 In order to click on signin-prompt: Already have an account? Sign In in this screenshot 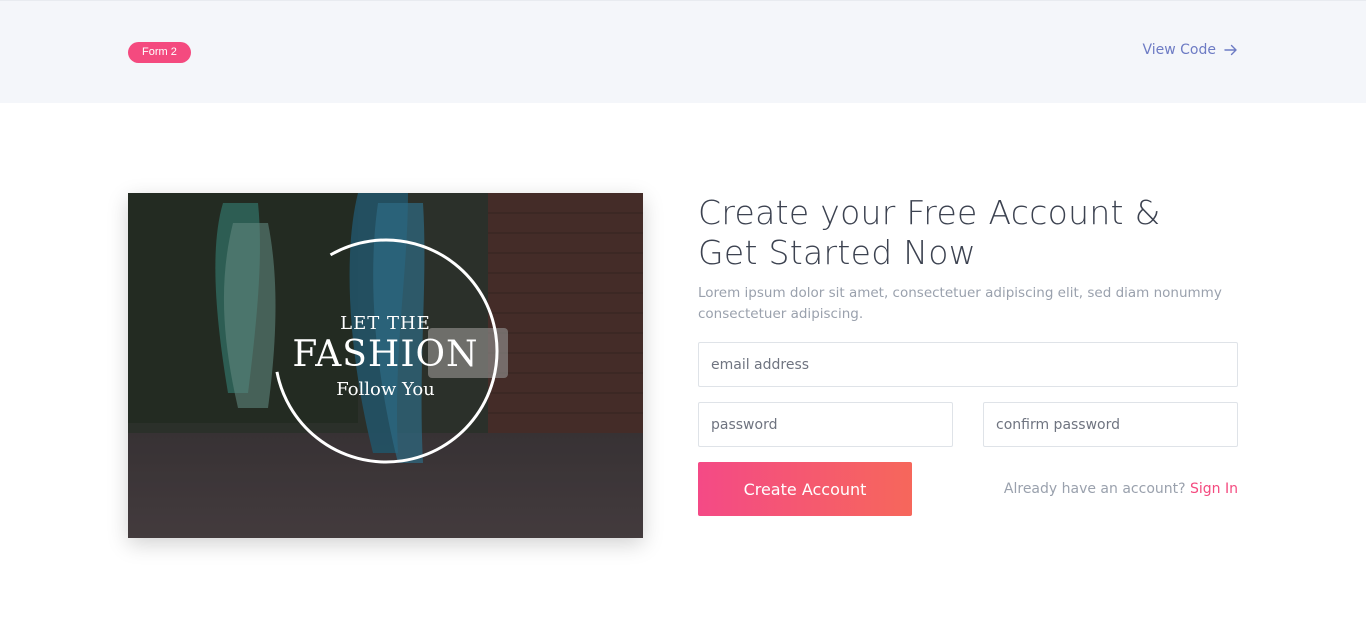, I will do `click(1121, 489)`.